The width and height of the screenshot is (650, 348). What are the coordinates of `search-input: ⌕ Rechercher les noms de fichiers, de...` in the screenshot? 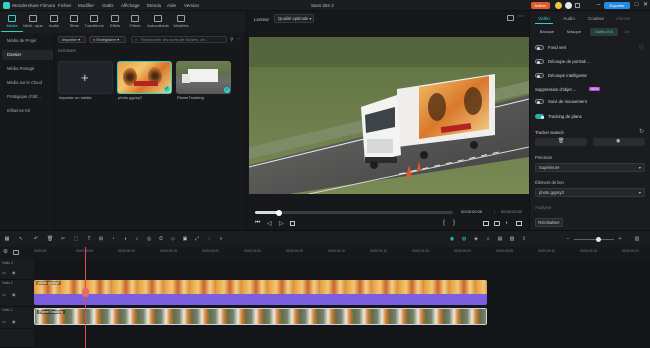 It's located at (179, 39).